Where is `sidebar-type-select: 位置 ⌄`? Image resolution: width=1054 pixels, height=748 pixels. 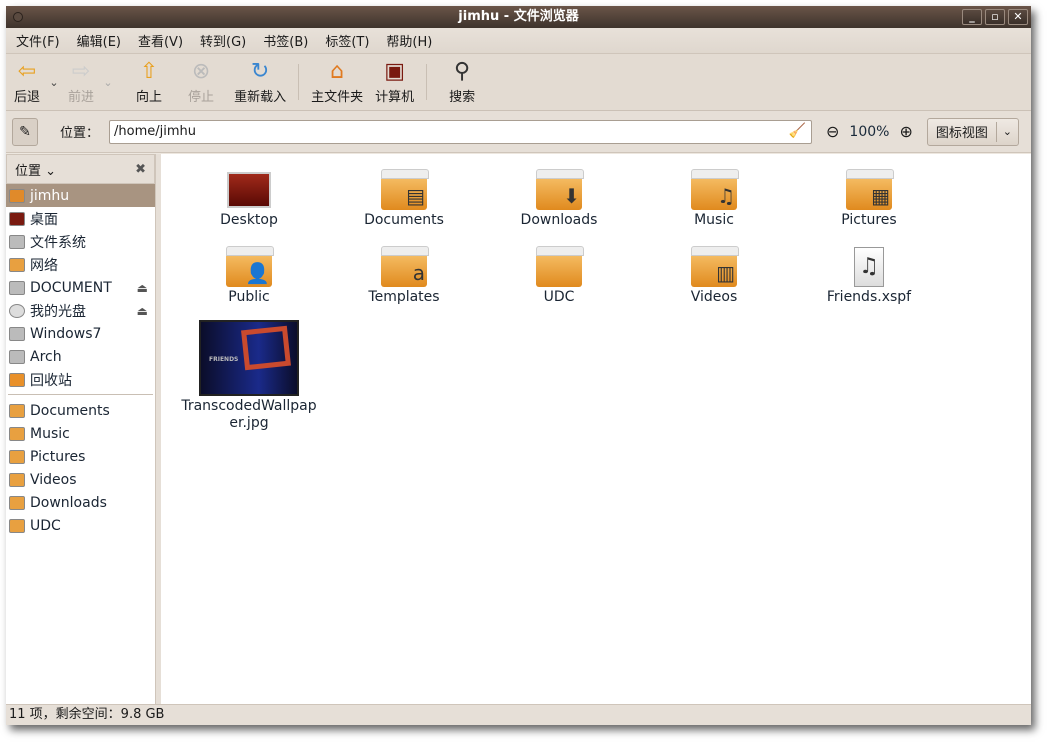 sidebar-type-select: 位置 ⌄ is located at coordinates (35, 169).